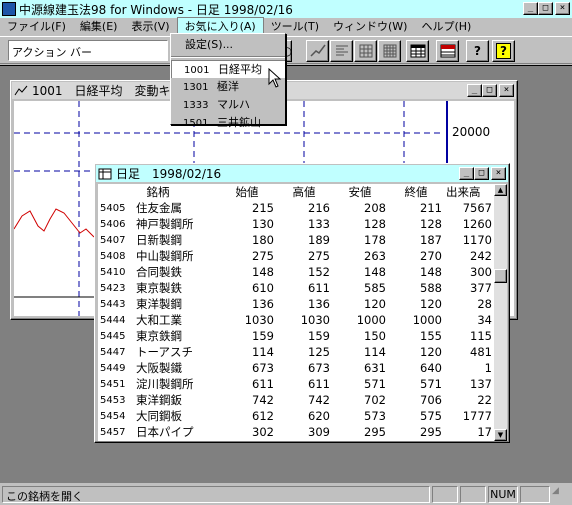 The image size is (572, 505). Describe the element at coordinates (375, 288) in the screenshot. I see `row-low: 585` at that location.